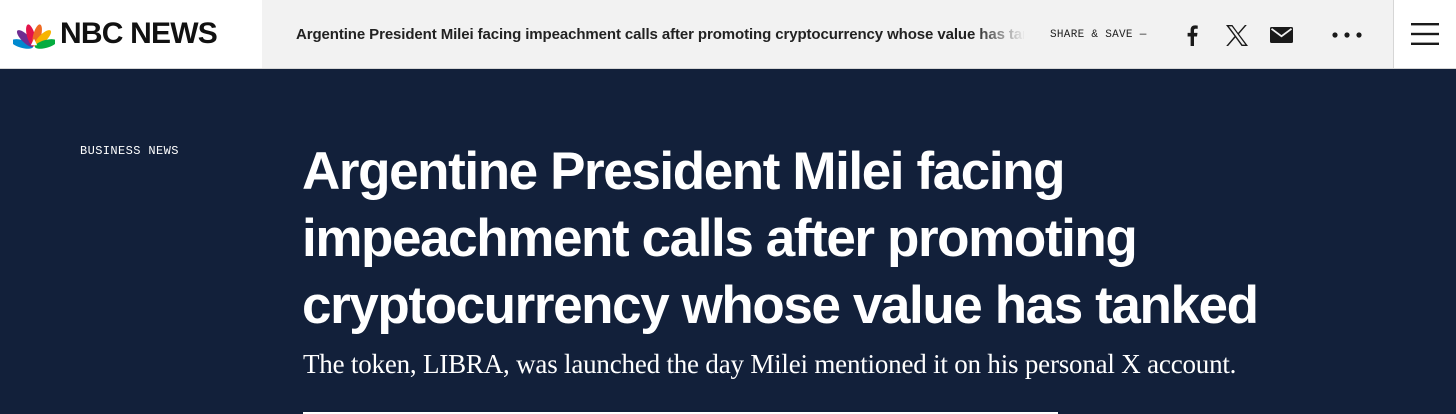 This screenshot has height=414, width=1456. What do you see at coordinates (129, 151) in the screenshot?
I see `section-label-link: BUSINESS NEWS` at bounding box center [129, 151].